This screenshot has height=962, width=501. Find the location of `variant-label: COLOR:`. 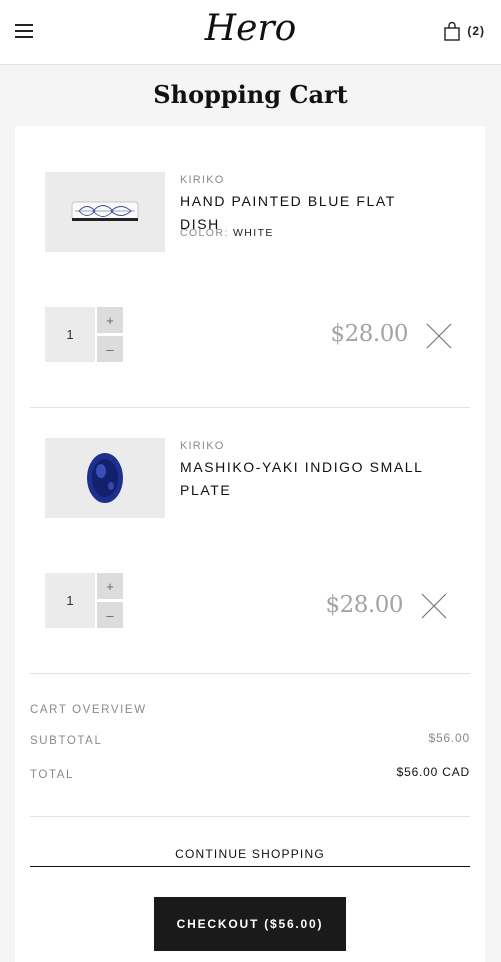

variant-label: COLOR: is located at coordinates (204, 233).